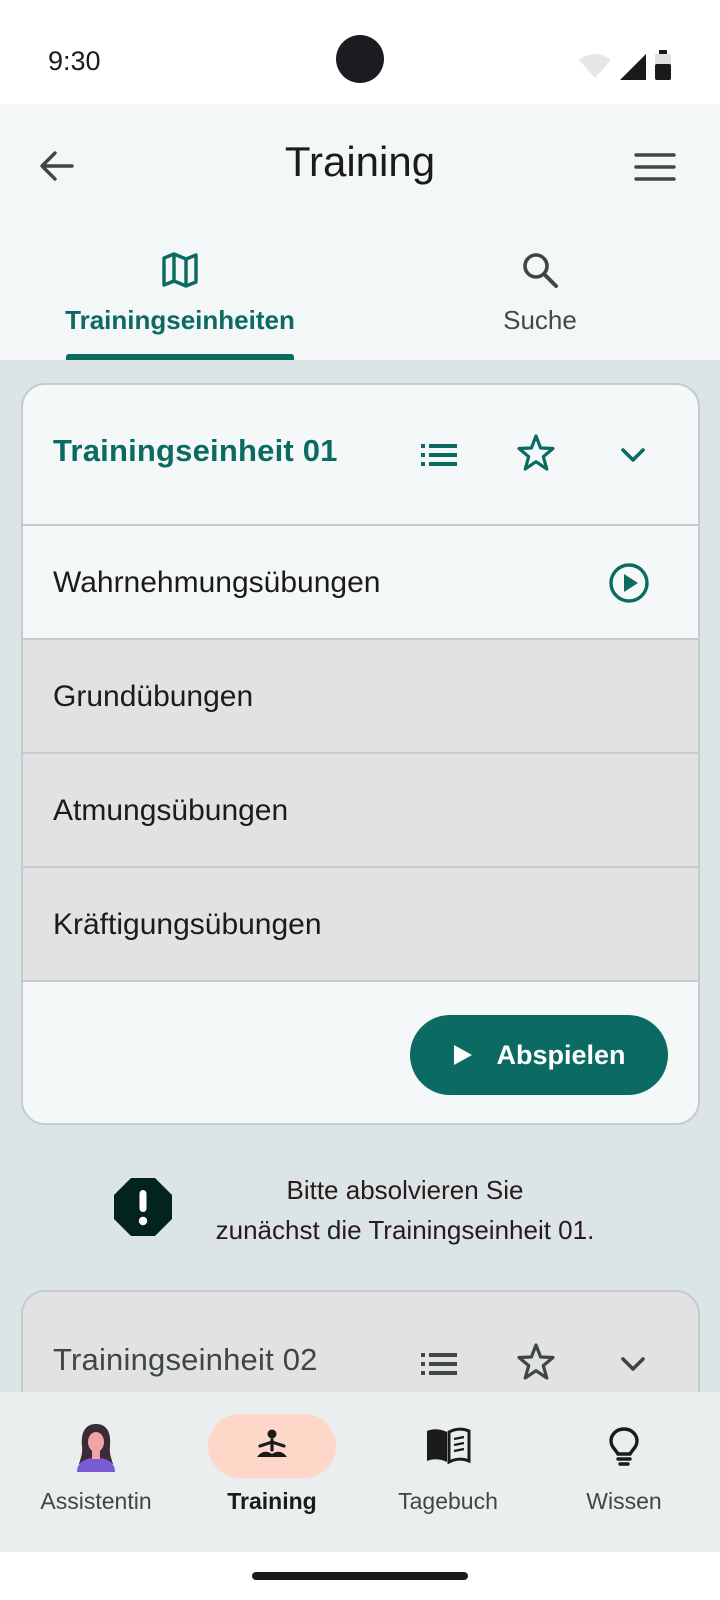 Image resolution: width=720 pixels, height=1600 pixels. What do you see at coordinates (360, 161) in the screenshot?
I see `page-title: Training` at bounding box center [360, 161].